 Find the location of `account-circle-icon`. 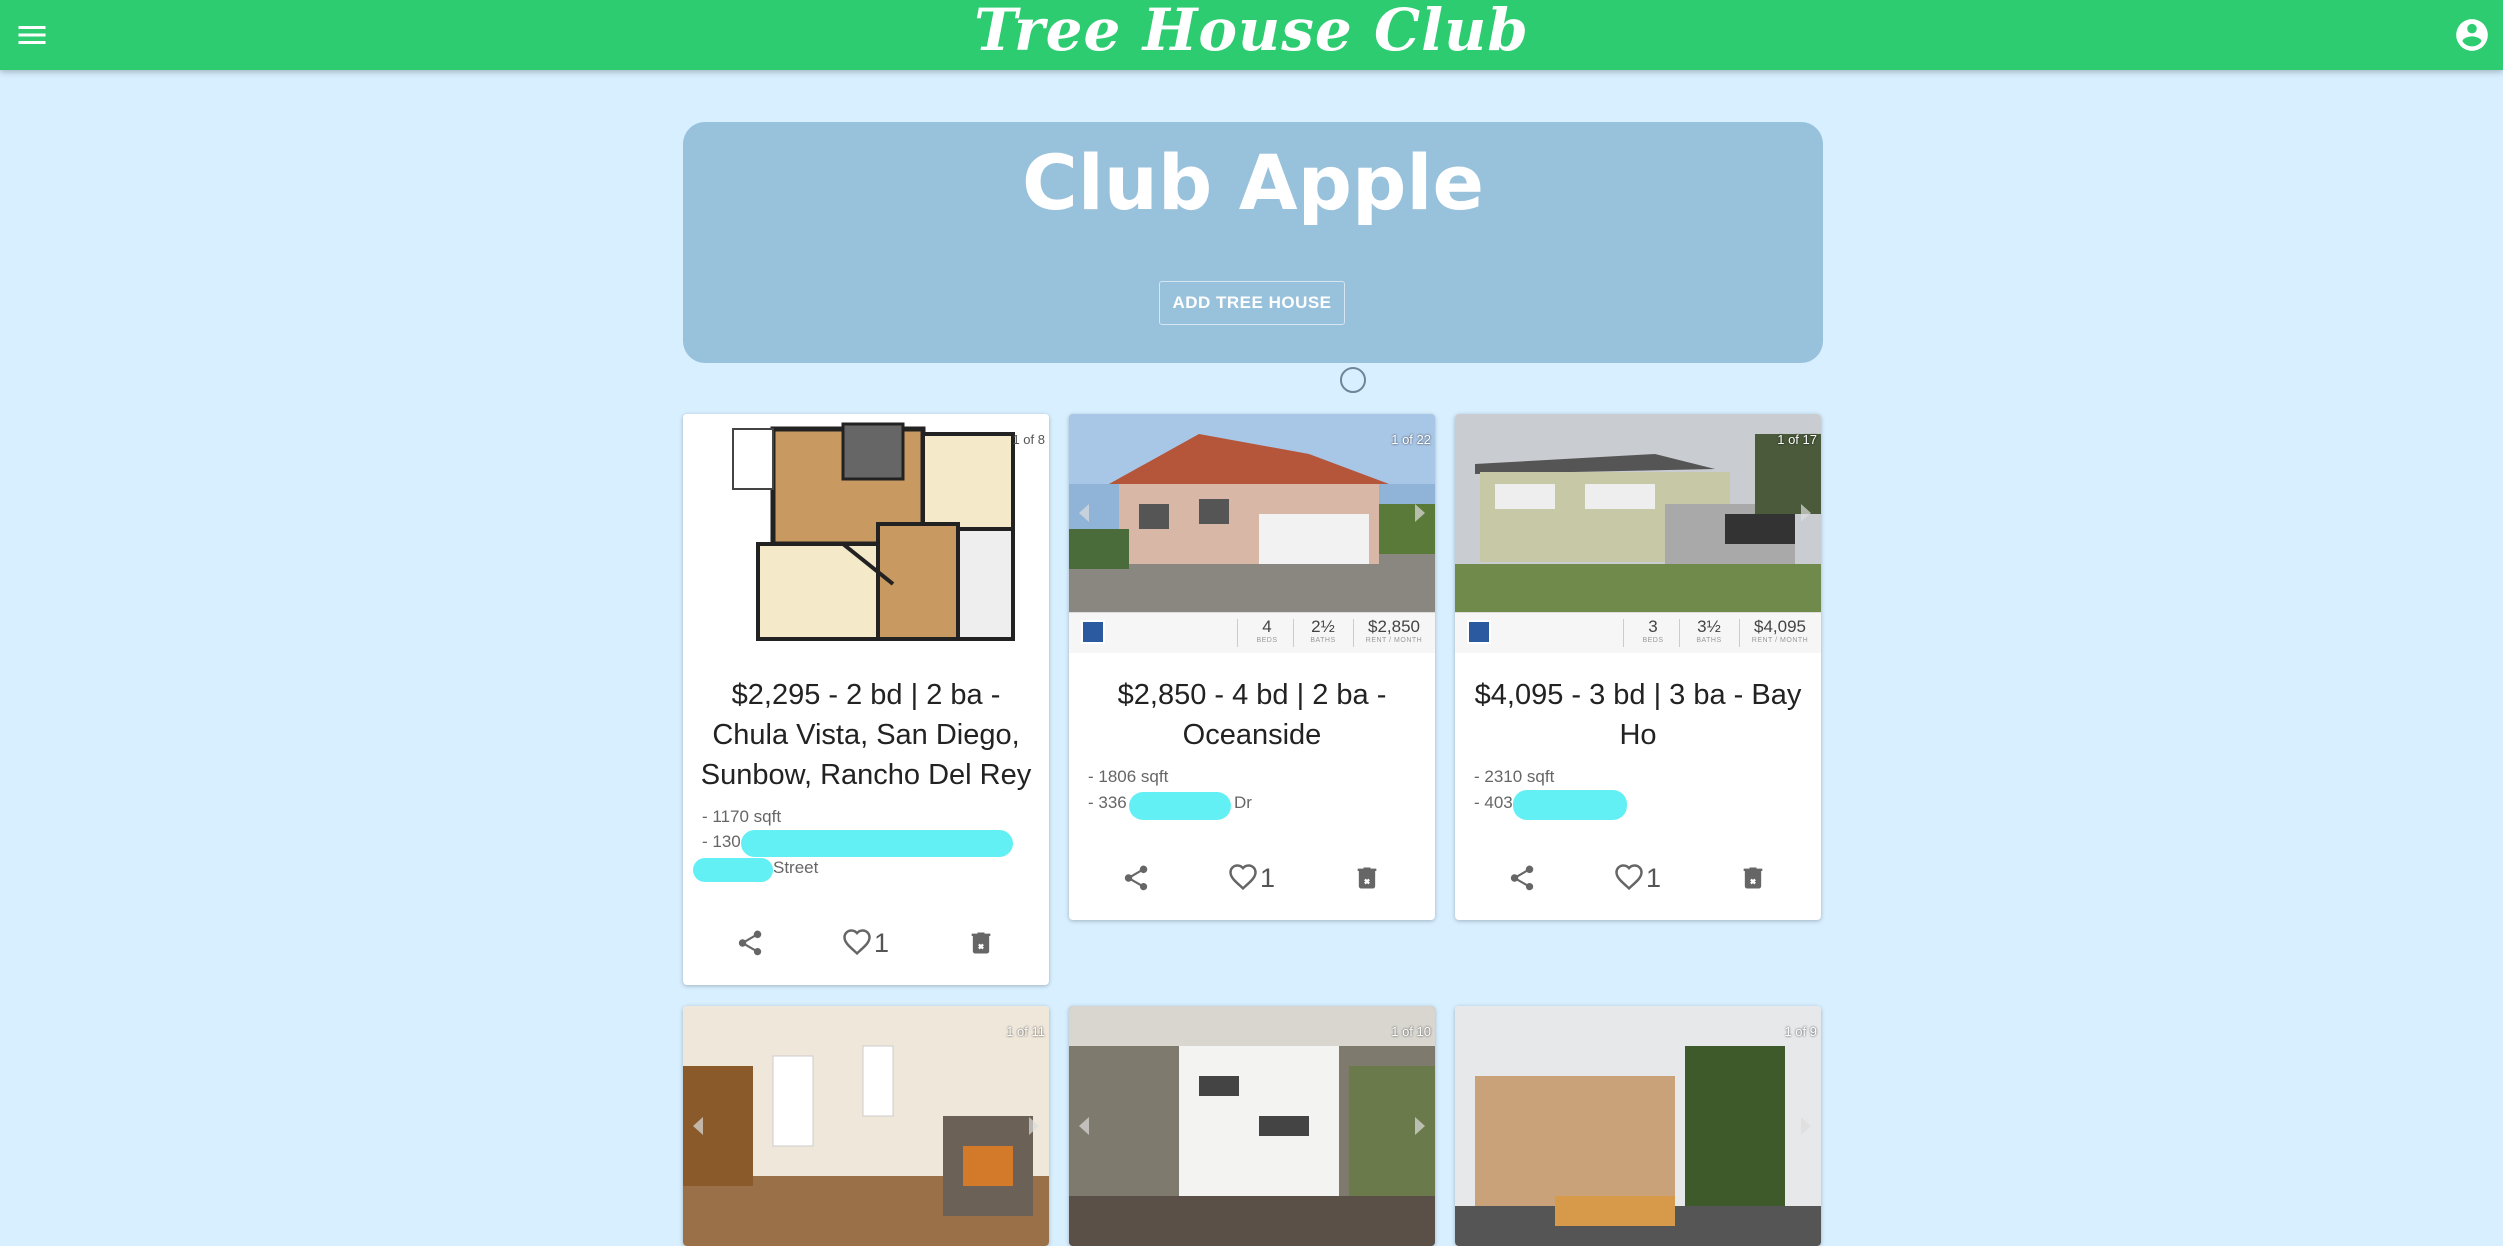

account-circle-icon is located at coordinates (2472, 35).